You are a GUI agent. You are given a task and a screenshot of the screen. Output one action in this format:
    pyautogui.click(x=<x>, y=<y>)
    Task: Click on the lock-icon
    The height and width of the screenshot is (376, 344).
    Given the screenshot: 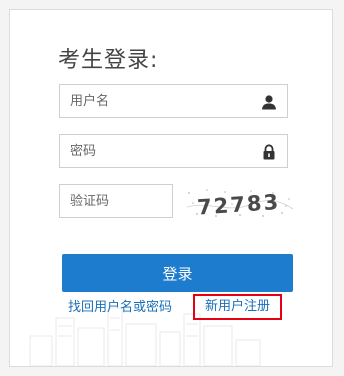 What is the action you would take?
    pyautogui.click(x=269, y=152)
    